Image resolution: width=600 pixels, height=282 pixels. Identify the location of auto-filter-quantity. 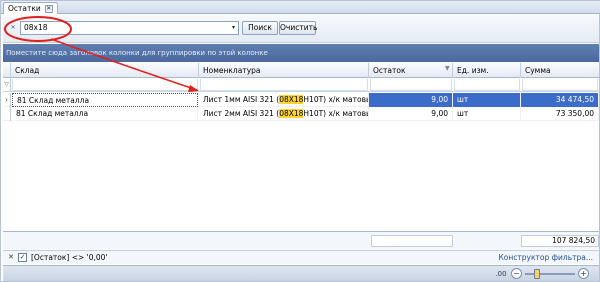
(411, 85).